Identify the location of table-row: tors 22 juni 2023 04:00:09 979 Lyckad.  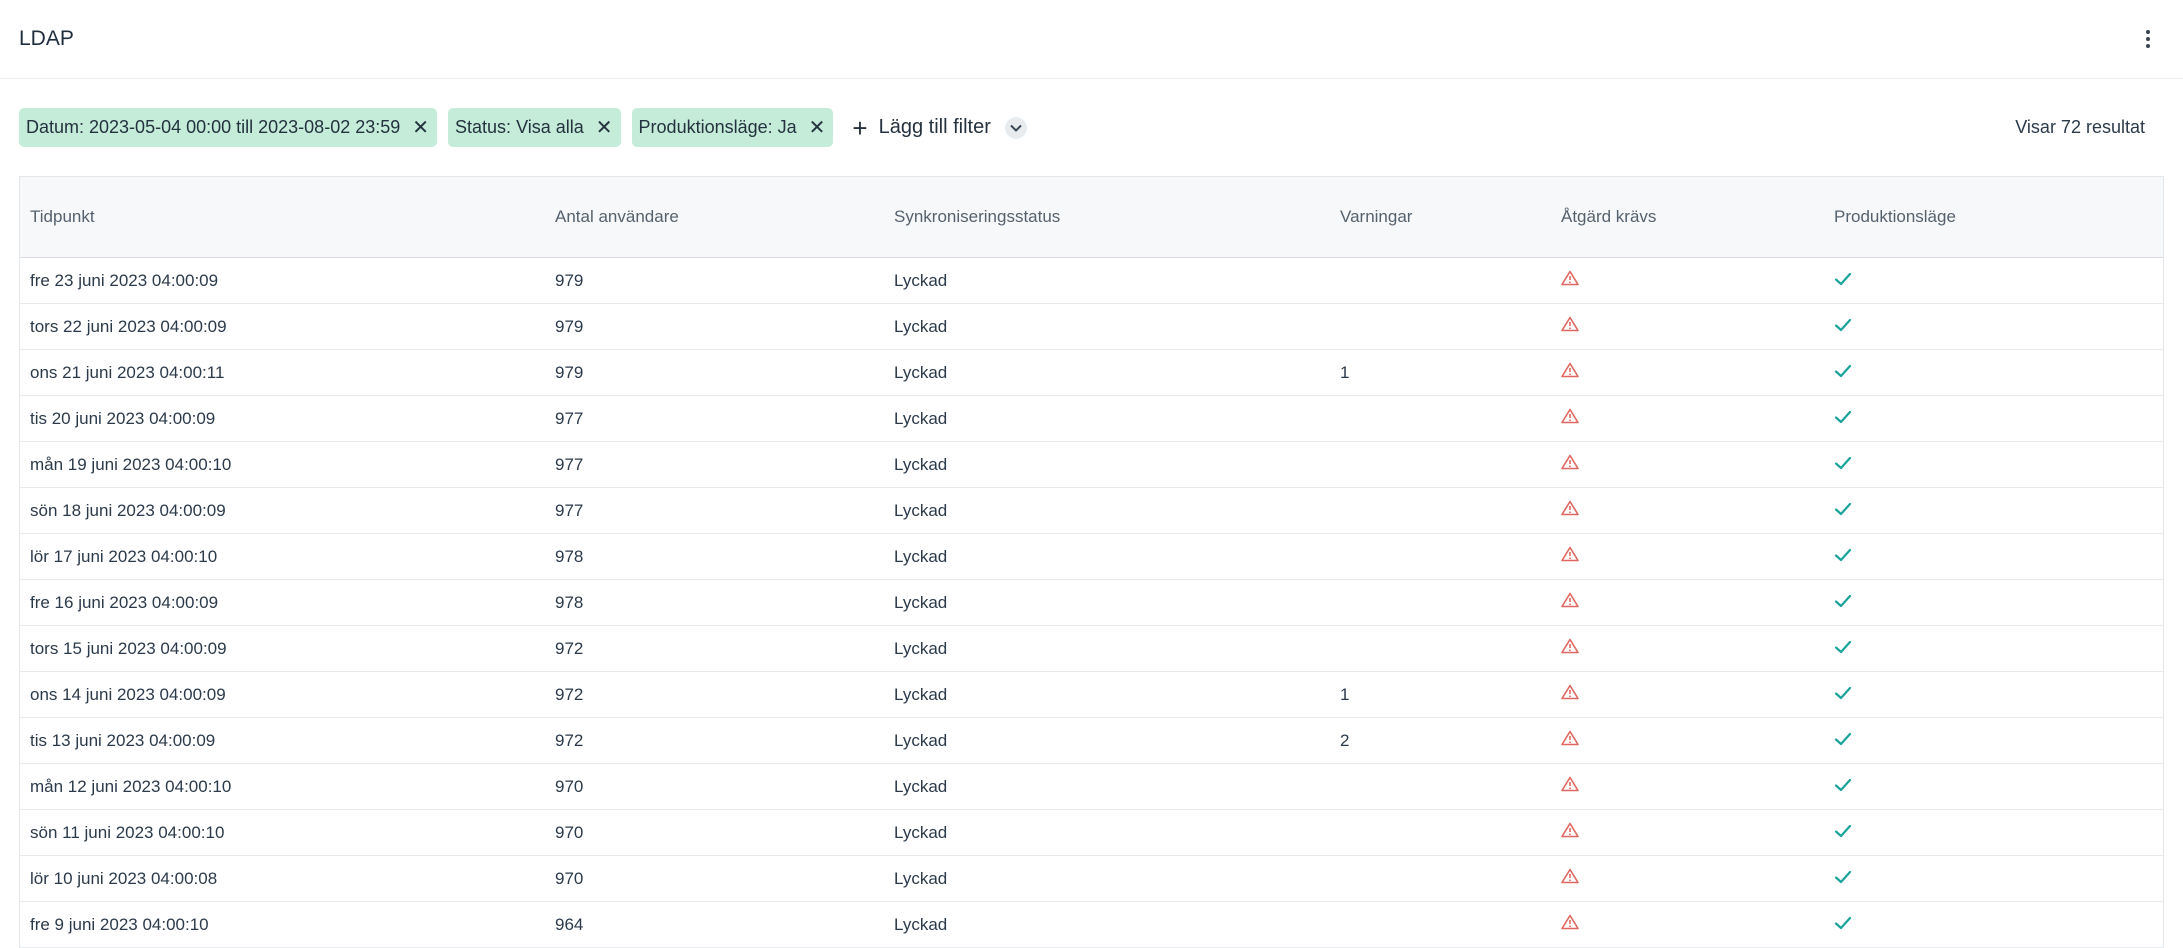
(1091, 326).